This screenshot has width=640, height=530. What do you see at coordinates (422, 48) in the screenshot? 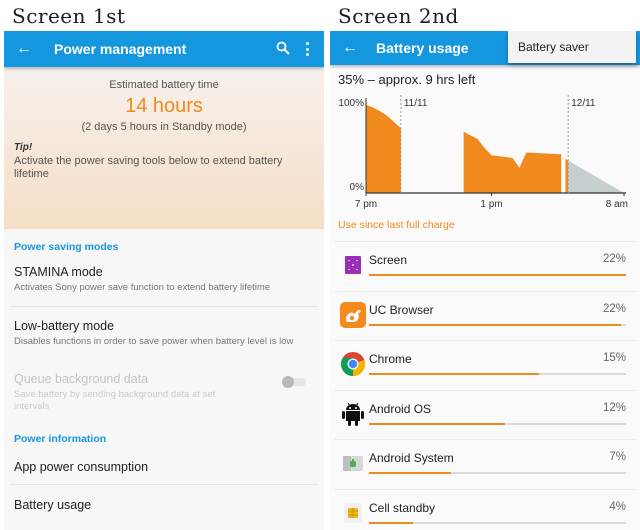
I see `page-title: Battery usage` at bounding box center [422, 48].